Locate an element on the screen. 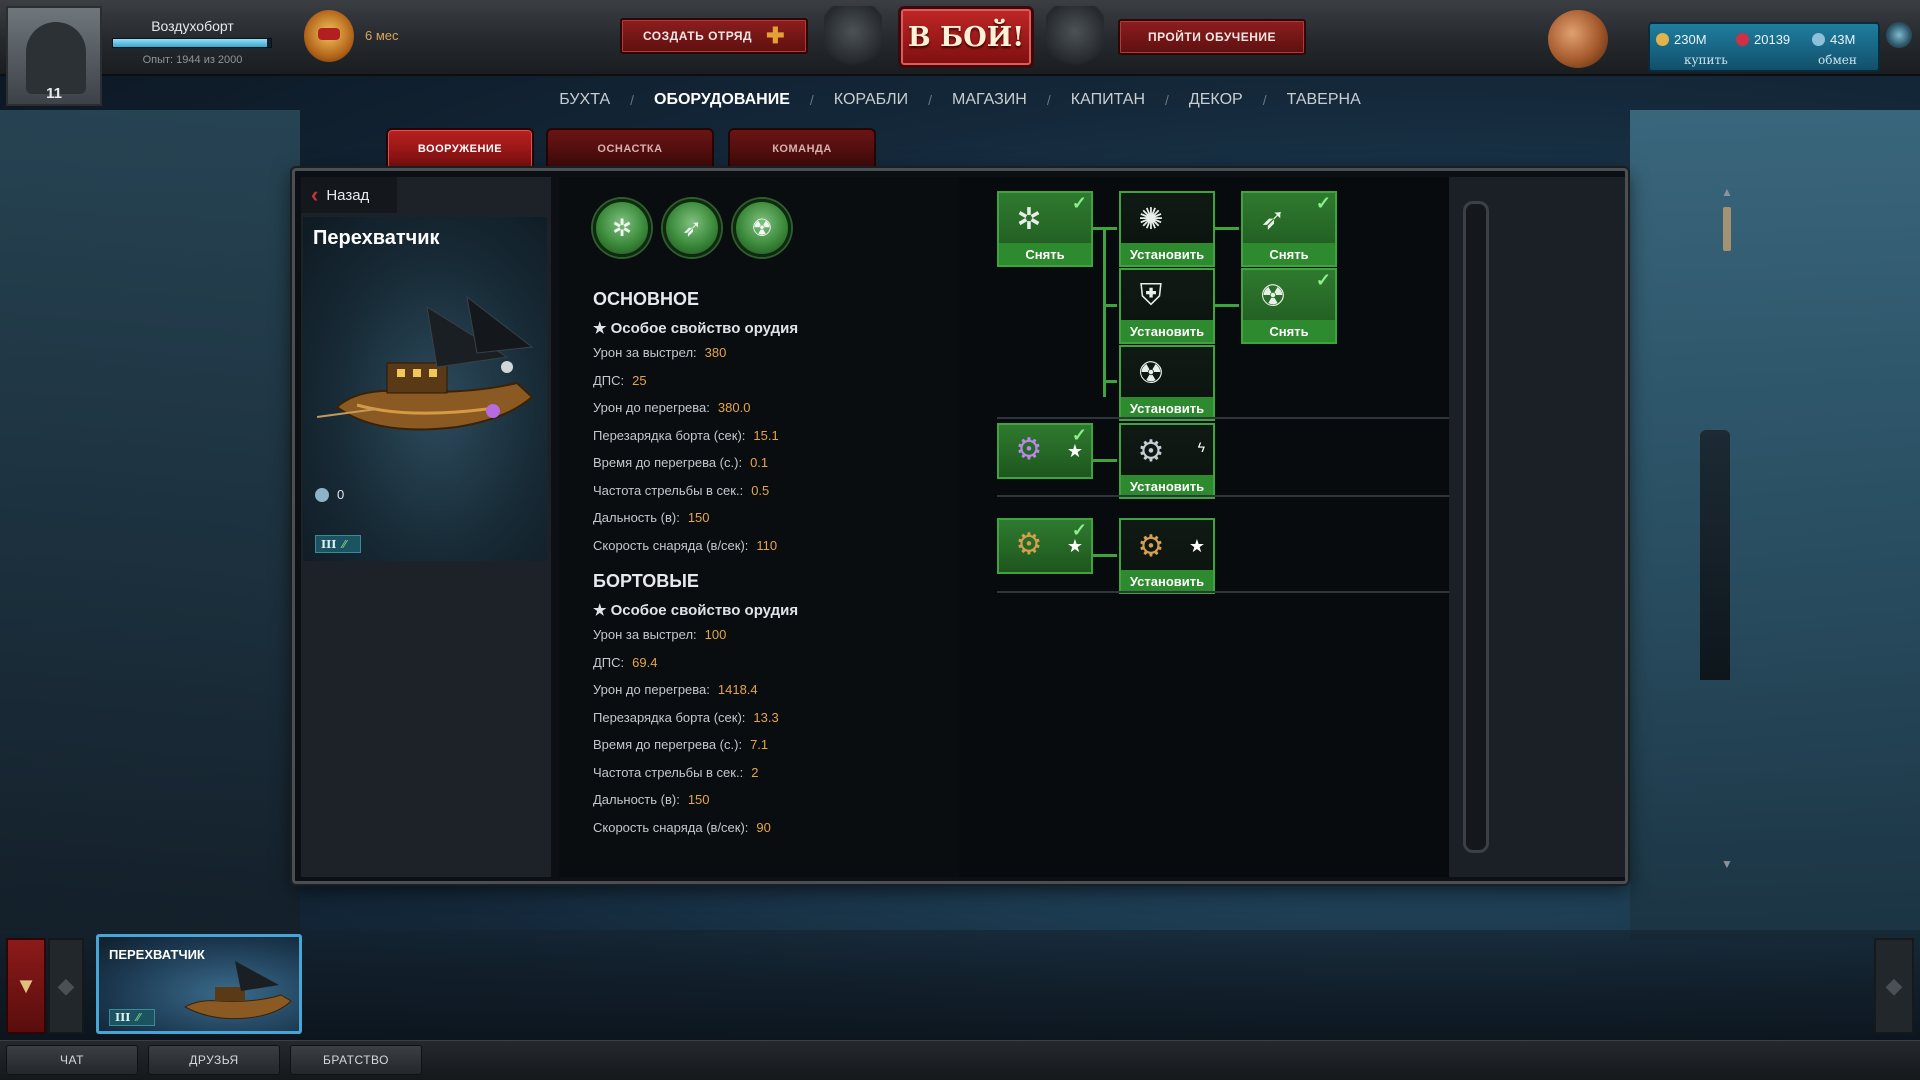  tab-chat: ЧАТ is located at coordinates (72, 1060).